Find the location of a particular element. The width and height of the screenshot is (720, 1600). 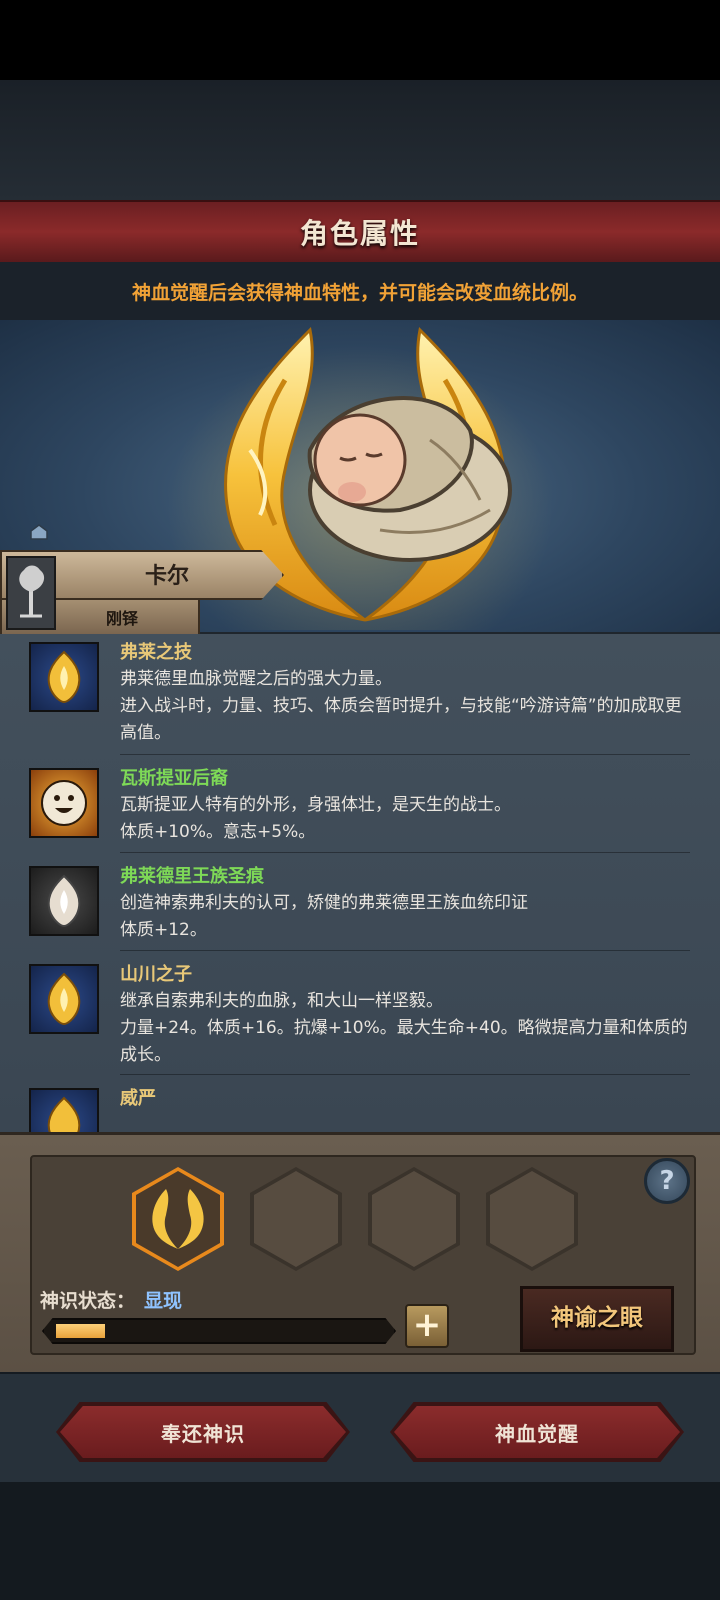

divine-status-value: 显现 is located at coordinates (163, 1301).